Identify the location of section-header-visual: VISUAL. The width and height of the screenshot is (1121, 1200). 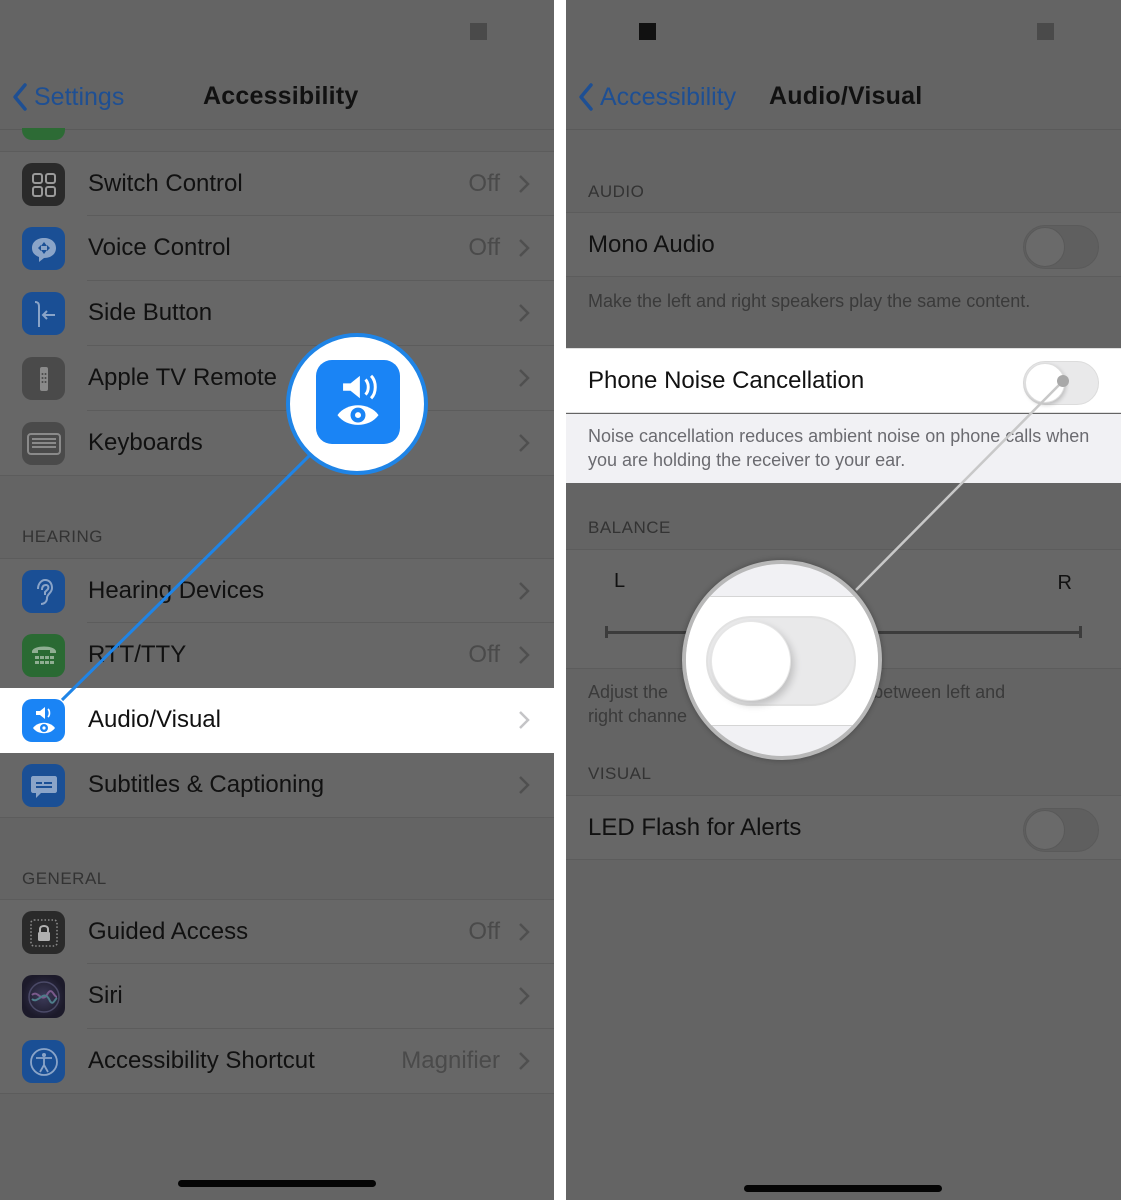
(620, 773).